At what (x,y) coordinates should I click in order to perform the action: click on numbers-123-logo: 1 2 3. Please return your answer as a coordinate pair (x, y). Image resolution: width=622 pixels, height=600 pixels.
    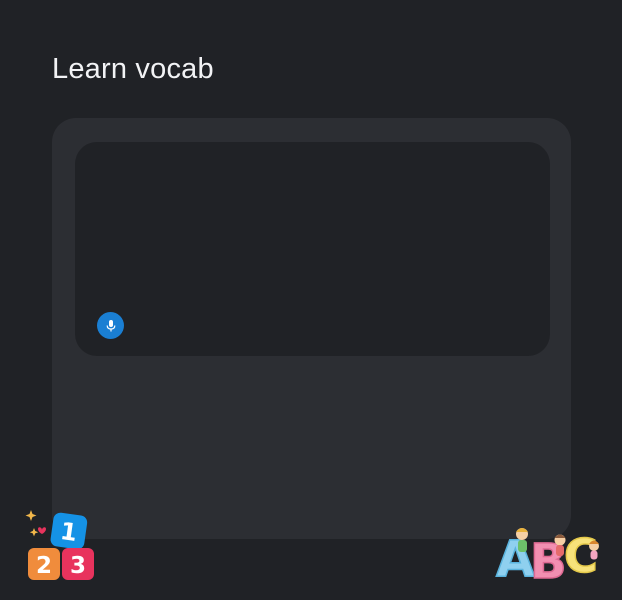
    Looking at the image, I should click on (59, 545).